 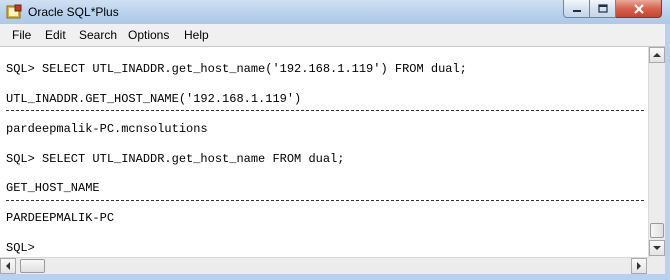 I want to click on scroll-right-button, so click(x=639, y=266).